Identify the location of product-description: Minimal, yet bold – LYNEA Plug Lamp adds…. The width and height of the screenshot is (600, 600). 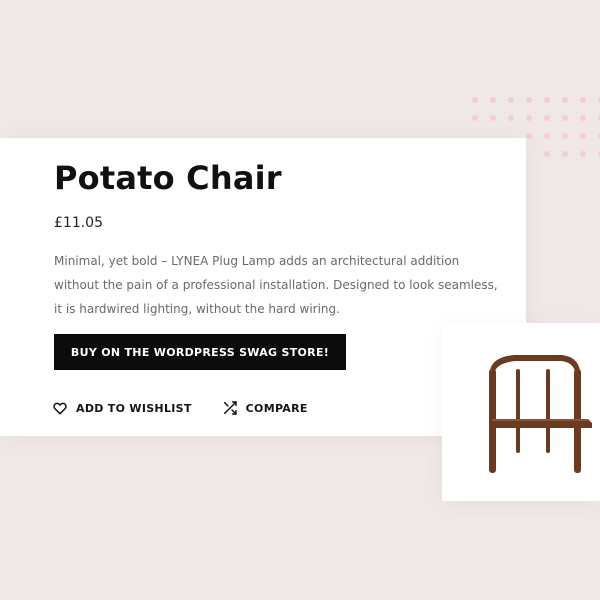
(276, 285).